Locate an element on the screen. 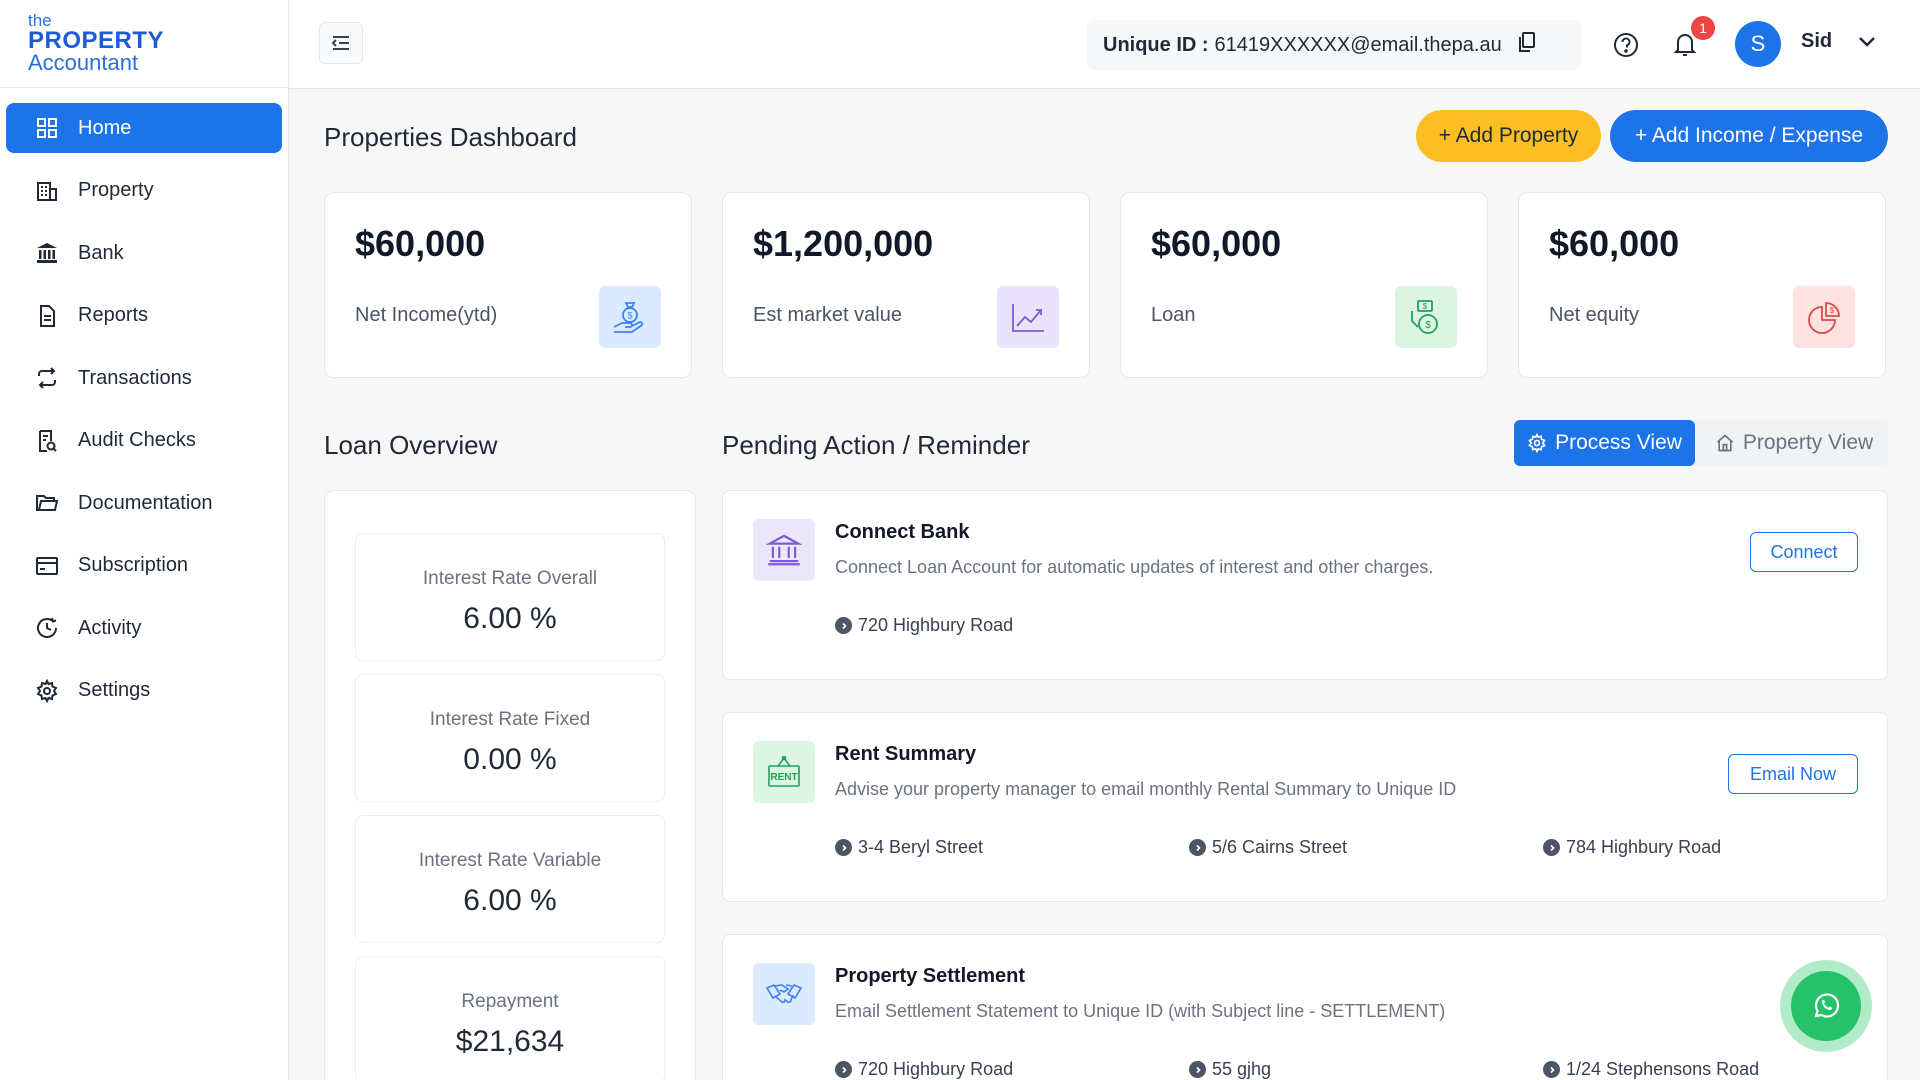 The image size is (1920, 1080). add-income-expense-button: + Add Income / Expense is located at coordinates (1749, 136).